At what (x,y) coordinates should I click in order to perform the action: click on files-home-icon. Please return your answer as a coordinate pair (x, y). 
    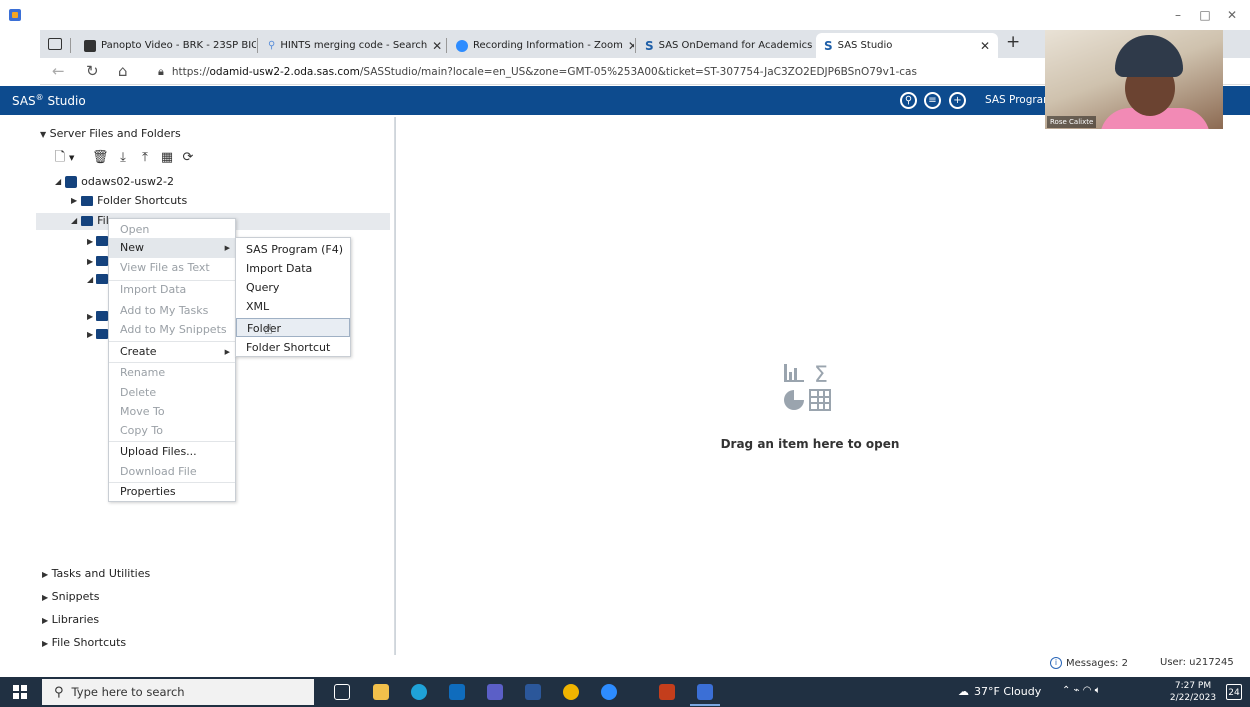
    Looking at the image, I should click on (87, 220).